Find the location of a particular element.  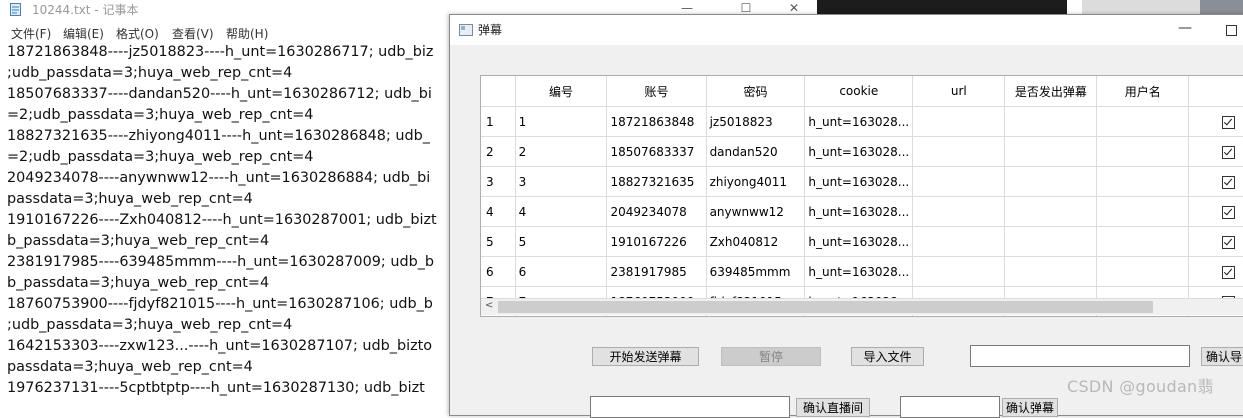

danmu-text-input is located at coordinates (950, 407).